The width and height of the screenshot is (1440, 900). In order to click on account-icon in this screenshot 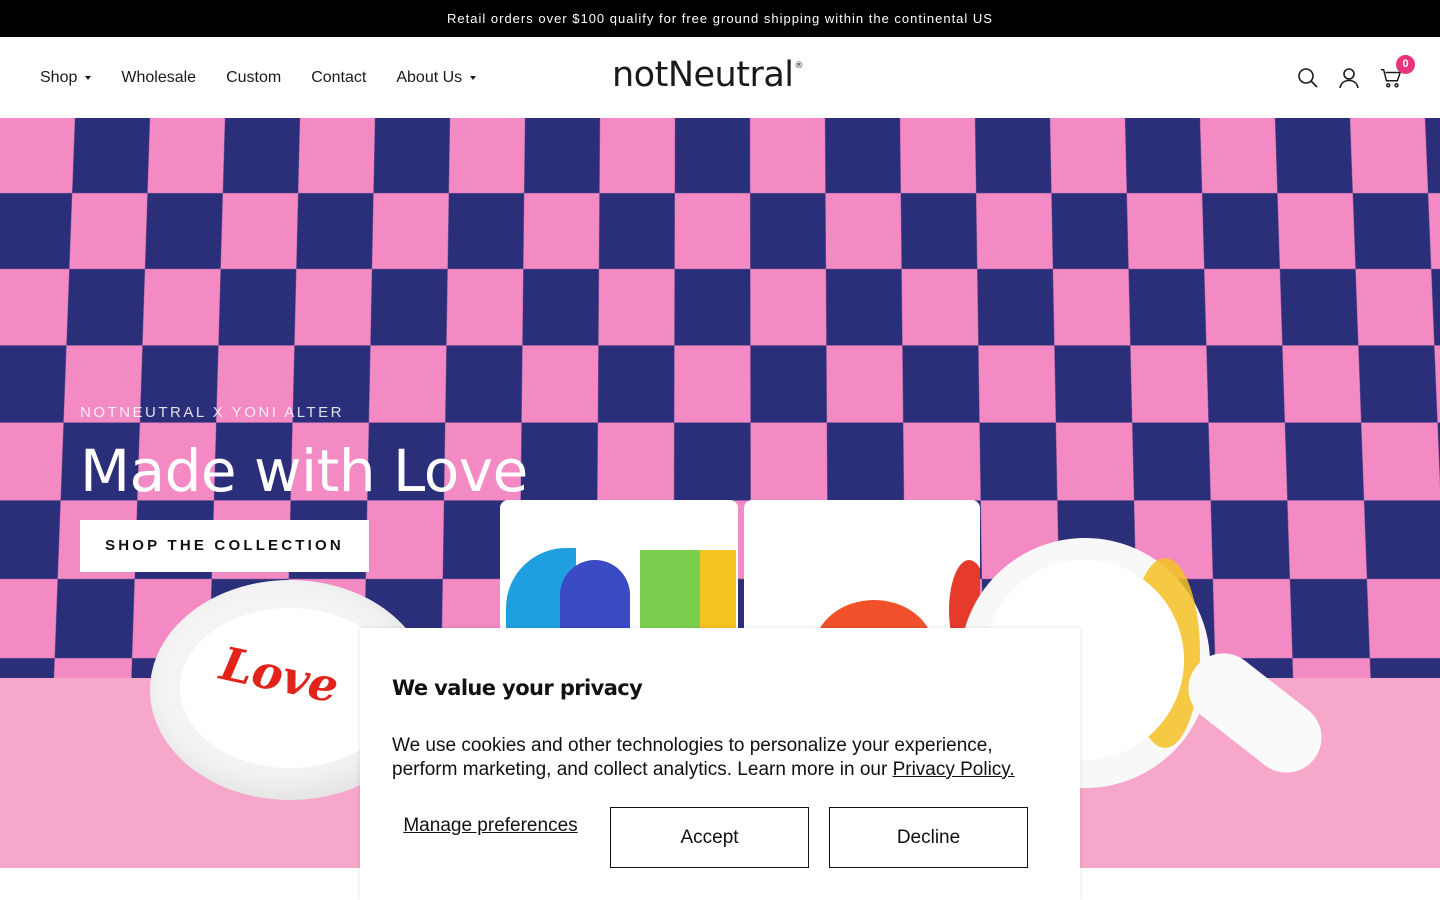, I will do `click(1349, 78)`.